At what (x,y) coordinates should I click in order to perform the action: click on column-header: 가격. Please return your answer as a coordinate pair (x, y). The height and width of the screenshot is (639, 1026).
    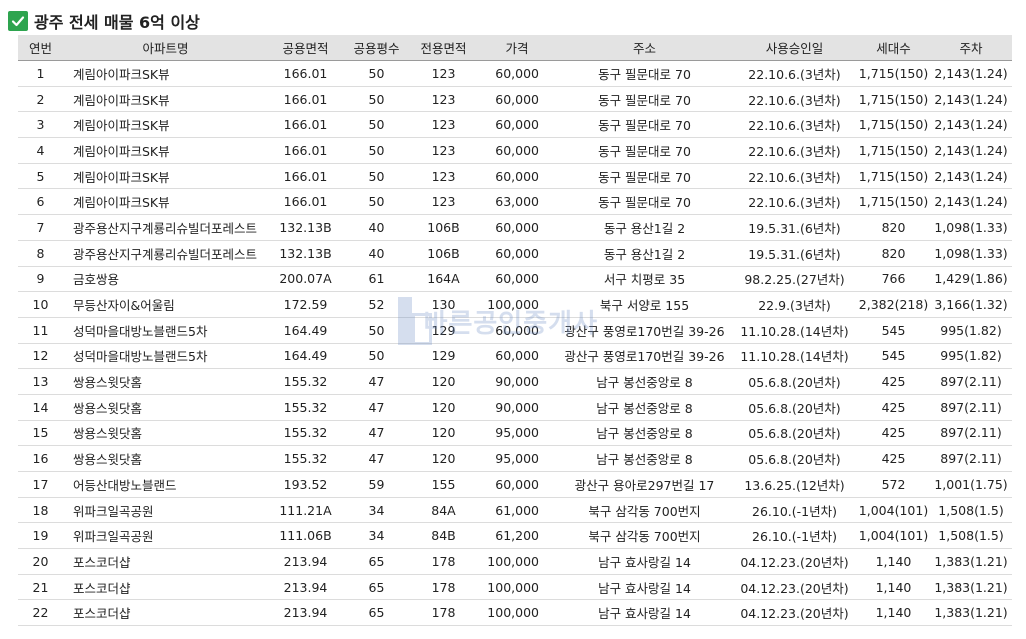
    Looking at the image, I should click on (517, 48).